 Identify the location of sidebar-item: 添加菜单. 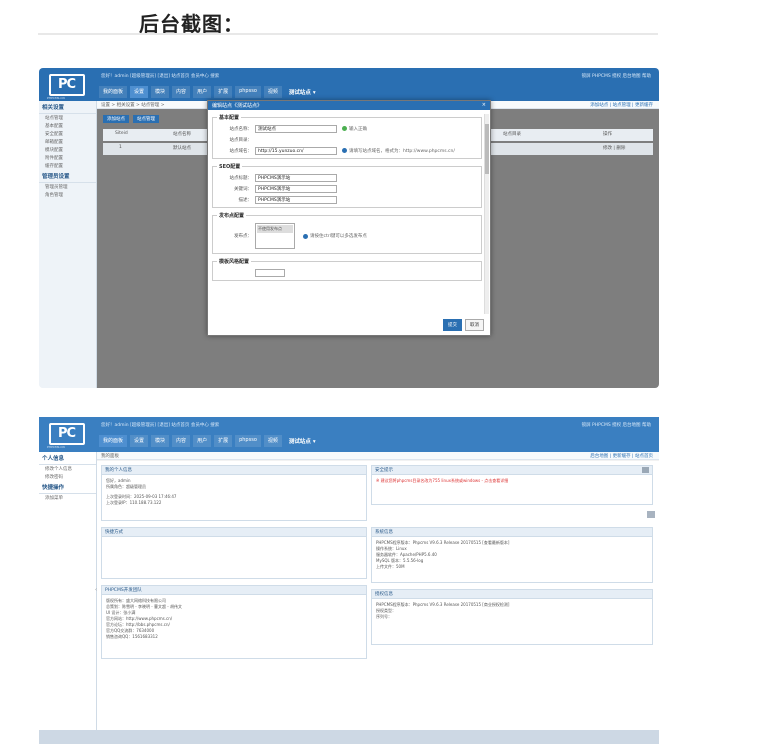
(67, 498).